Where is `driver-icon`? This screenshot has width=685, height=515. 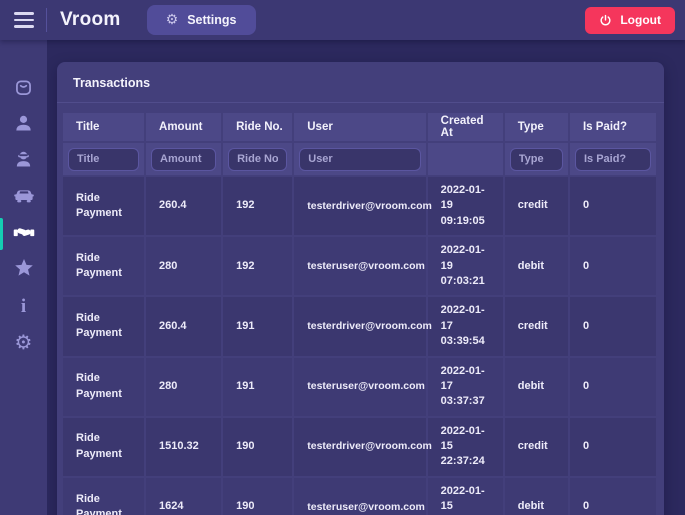 driver-icon is located at coordinates (23, 162).